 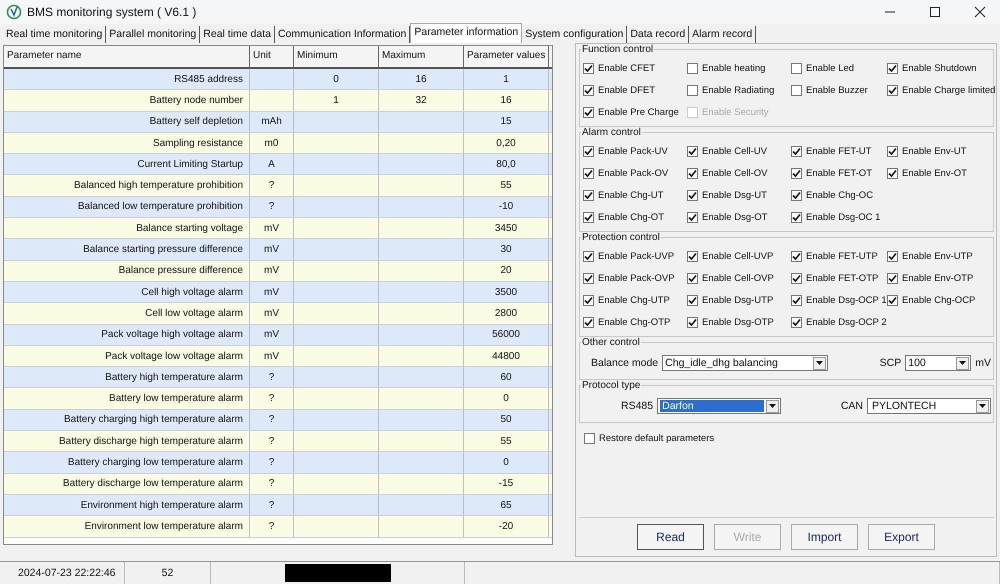 I want to click on table-cell: Pack voltage low voltage alarm, so click(x=174, y=356).